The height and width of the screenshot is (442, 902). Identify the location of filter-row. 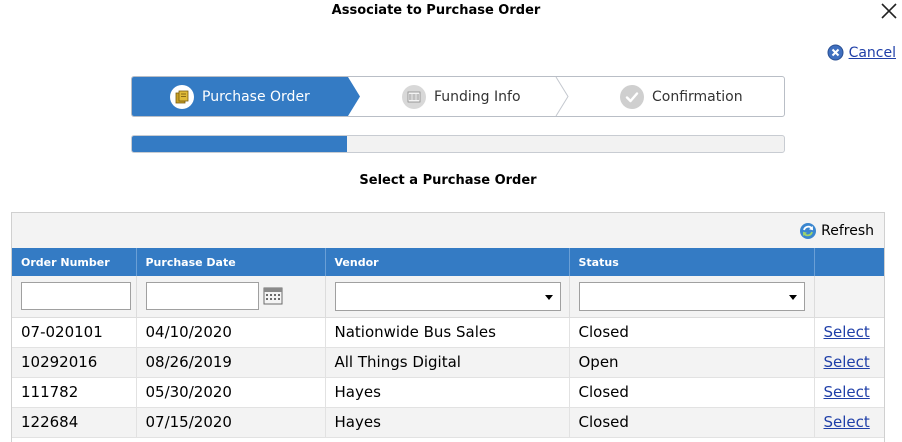
(448, 297).